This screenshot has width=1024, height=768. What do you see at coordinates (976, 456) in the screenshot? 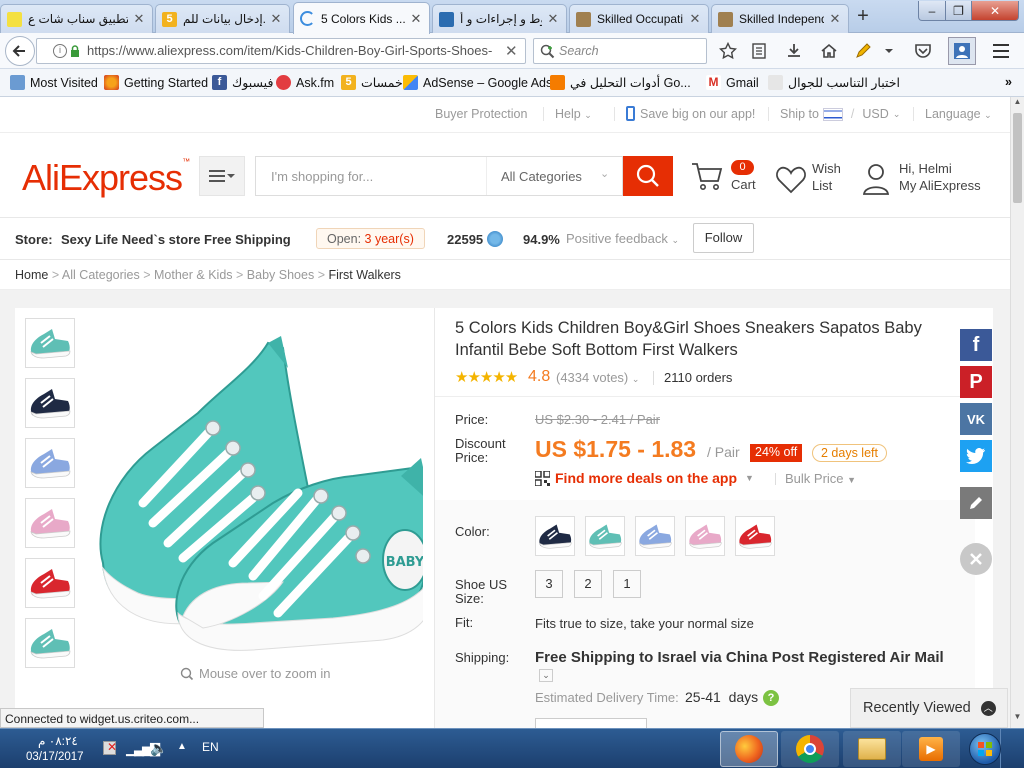
I see `twitter-share-button` at bounding box center [976, 456].